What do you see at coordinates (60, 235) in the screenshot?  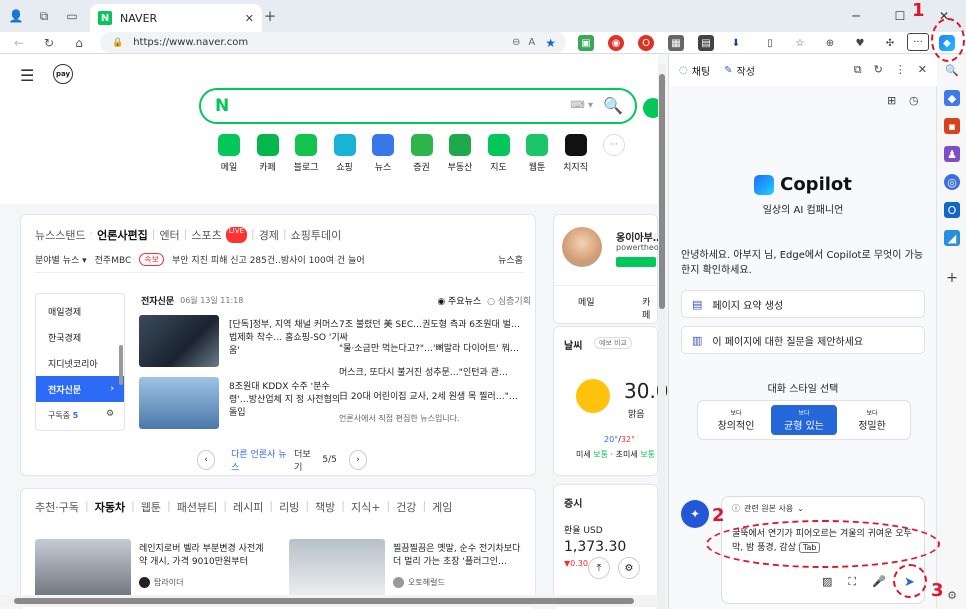 I see `tab-newsstand: 뉴스스탠드` at bounding box center [60, 235].